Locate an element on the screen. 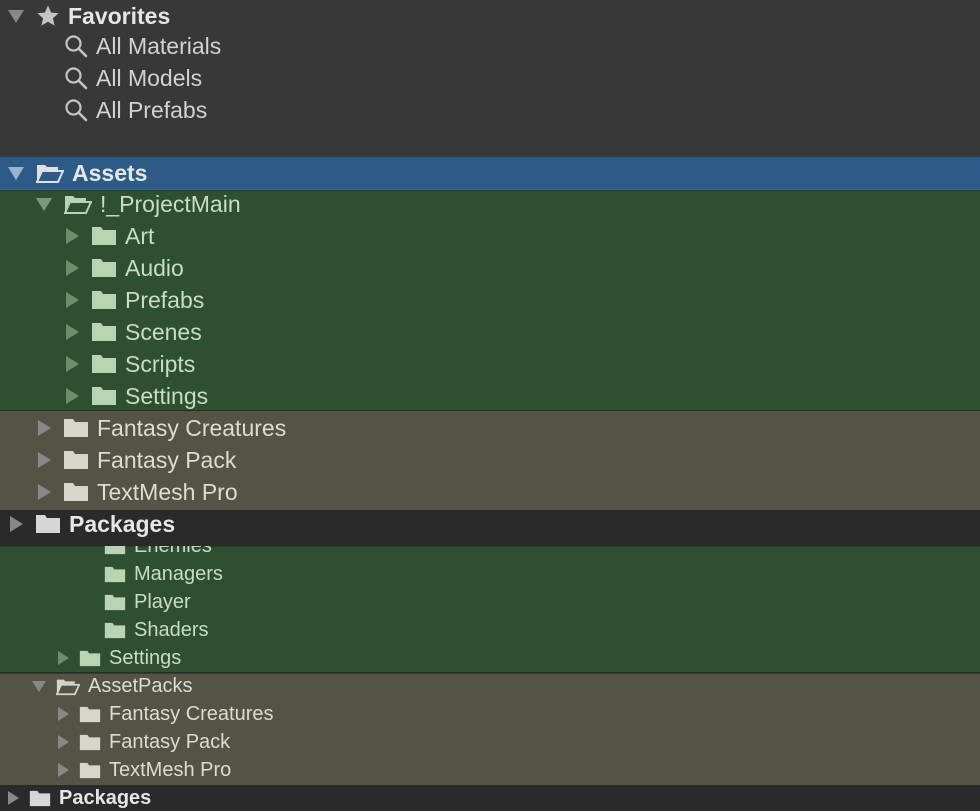 The image size is (980, 811). packages-lower-folder-row: Packages is located at coordinates (490, 797).